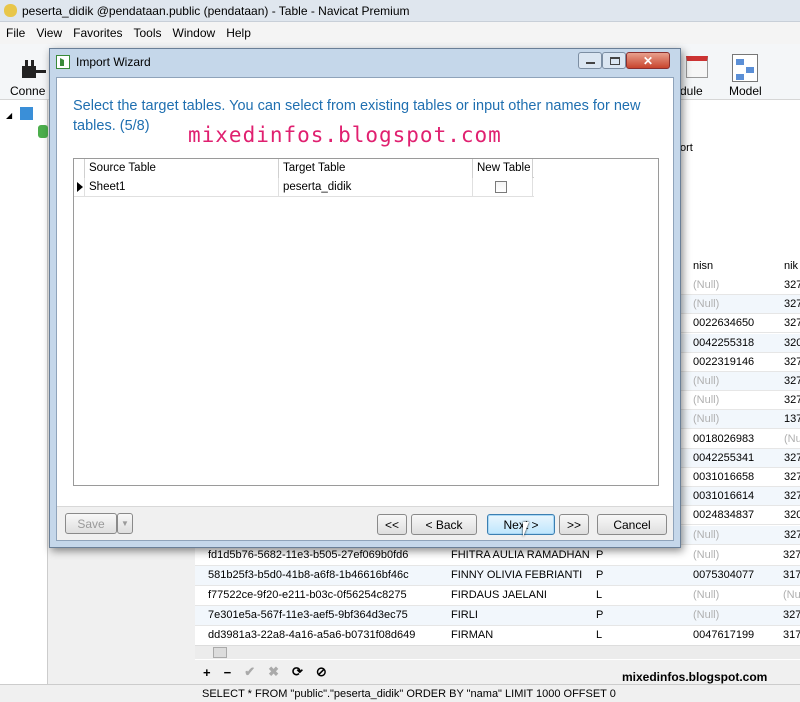 The height and width of the screenshot is (702, 800). What do you see at coordinates (308, 555) in the screenshot?
I see `id-cell: fd1d5b76-5682-11e3-b505-27ef069b0fd6` at bounding box center [308, 555].